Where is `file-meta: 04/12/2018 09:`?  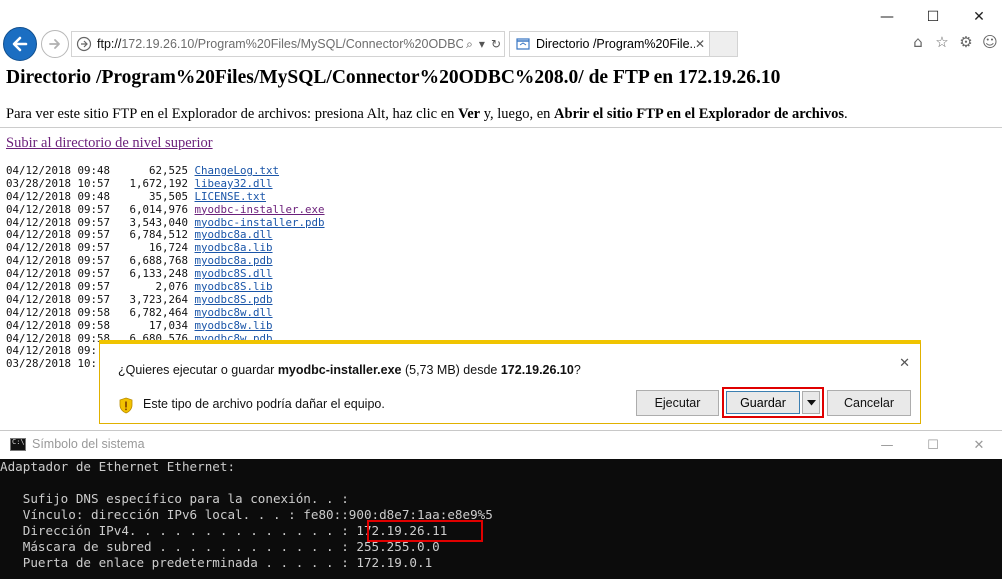 file-meta: 04/12/2018 09: is located at coordinates (52, 351).